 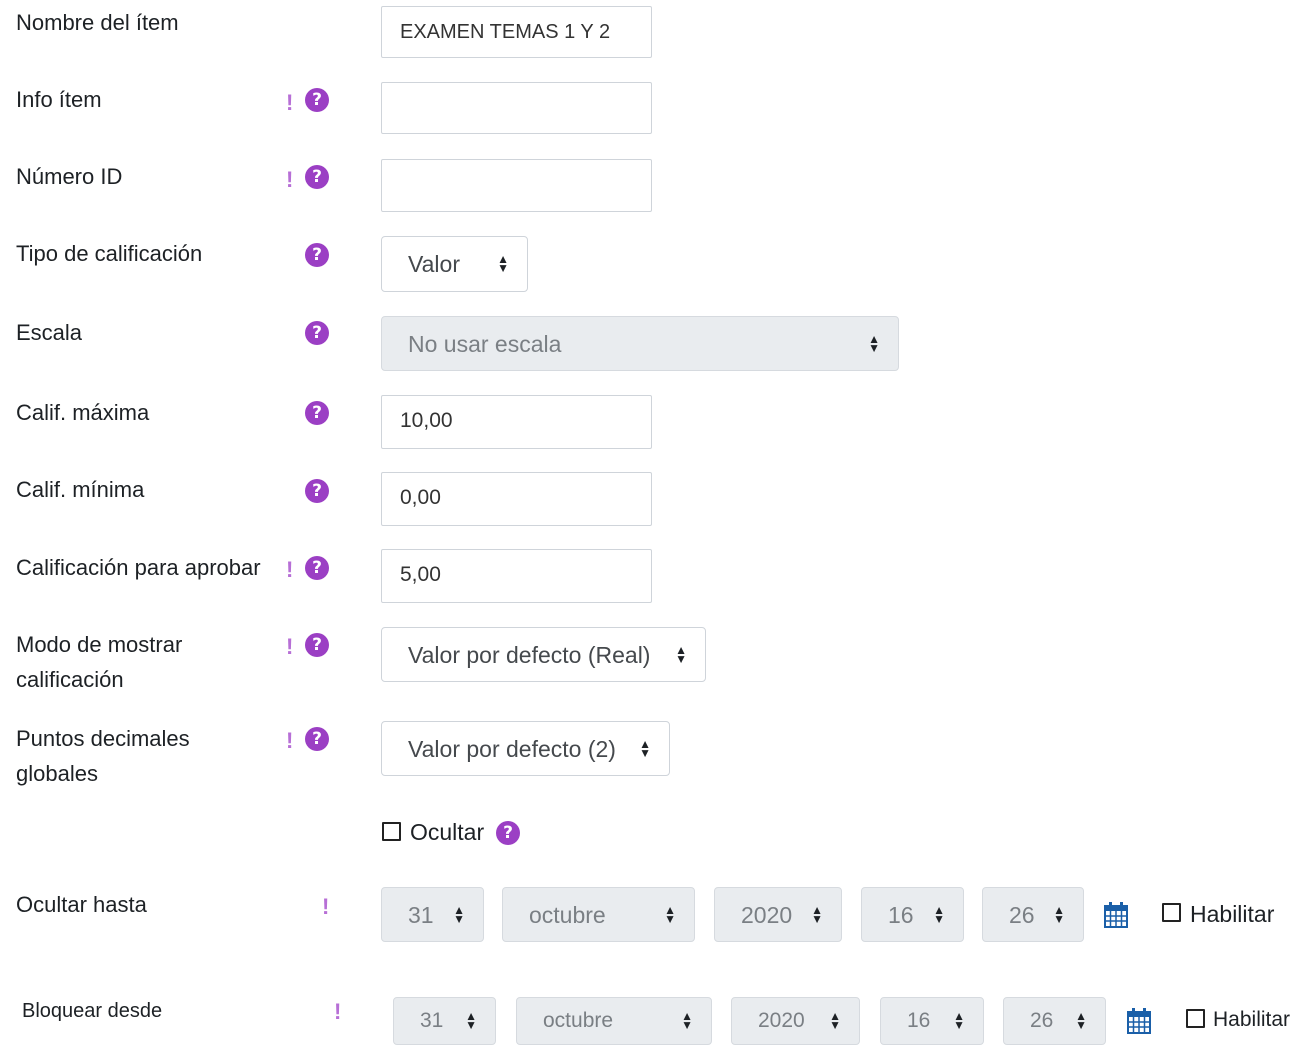 I want to click on item-name-field: EXAMEN TEMAS 1 Y 2, so click(x=516, y=32).